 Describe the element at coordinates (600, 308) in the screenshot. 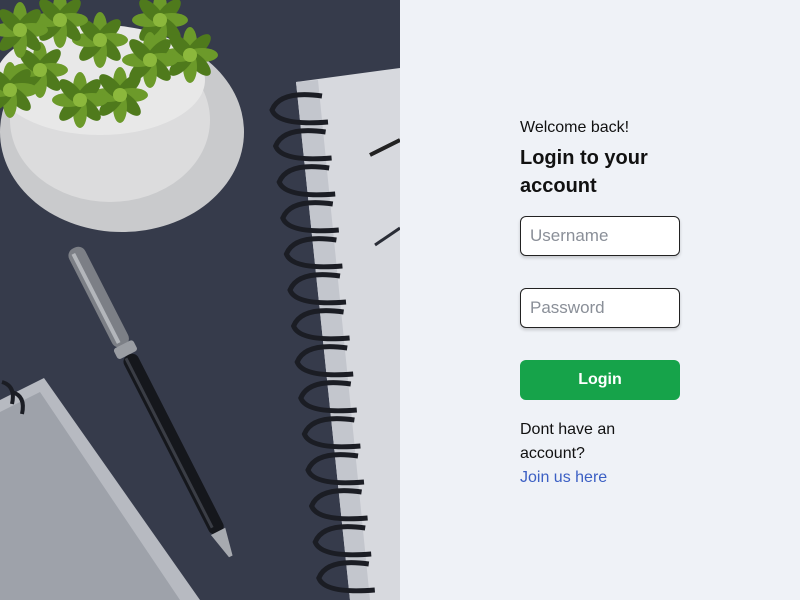

I see `password-input` at that location.